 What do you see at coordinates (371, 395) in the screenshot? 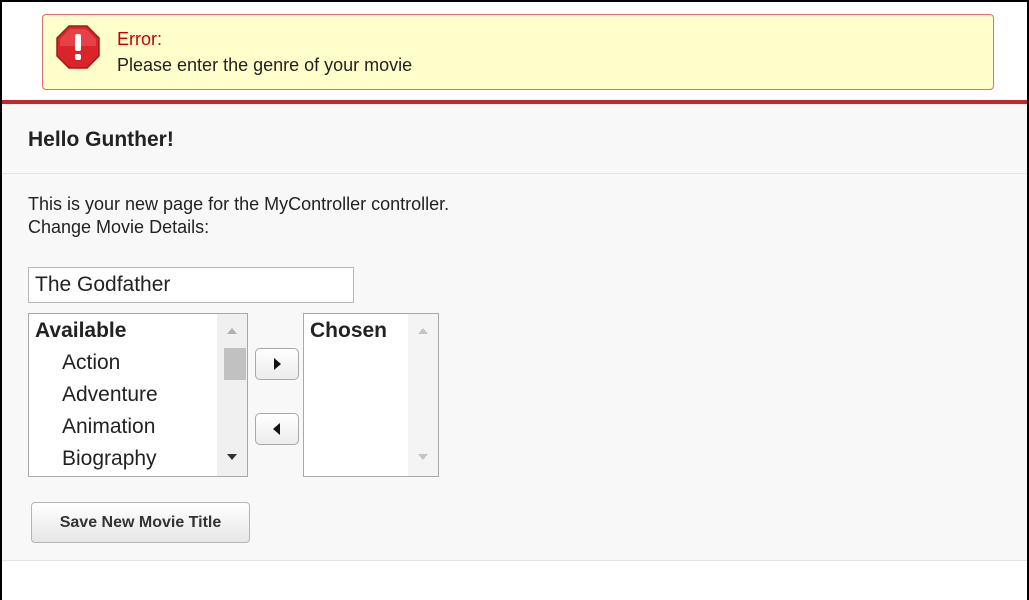
I see `chosen-genres-listbox: Chosen` at bounding box center [371, 395].